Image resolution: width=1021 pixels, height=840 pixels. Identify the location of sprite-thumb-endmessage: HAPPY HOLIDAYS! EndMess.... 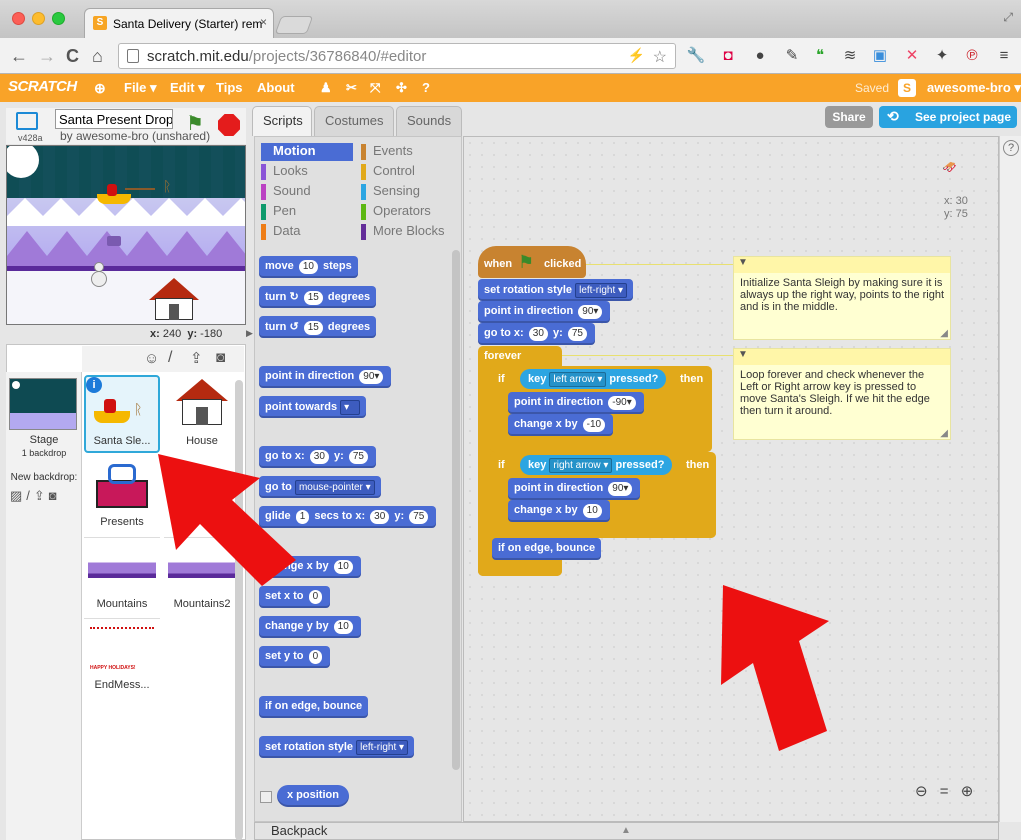
(122, 657).